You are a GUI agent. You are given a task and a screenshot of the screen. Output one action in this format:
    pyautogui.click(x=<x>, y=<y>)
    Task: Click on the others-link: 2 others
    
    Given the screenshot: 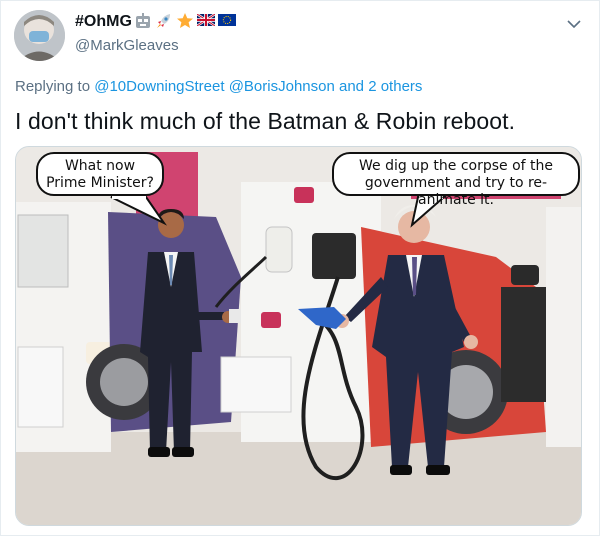 What is the action you would take?
    pyautogui.click(x=395, y=86)
    